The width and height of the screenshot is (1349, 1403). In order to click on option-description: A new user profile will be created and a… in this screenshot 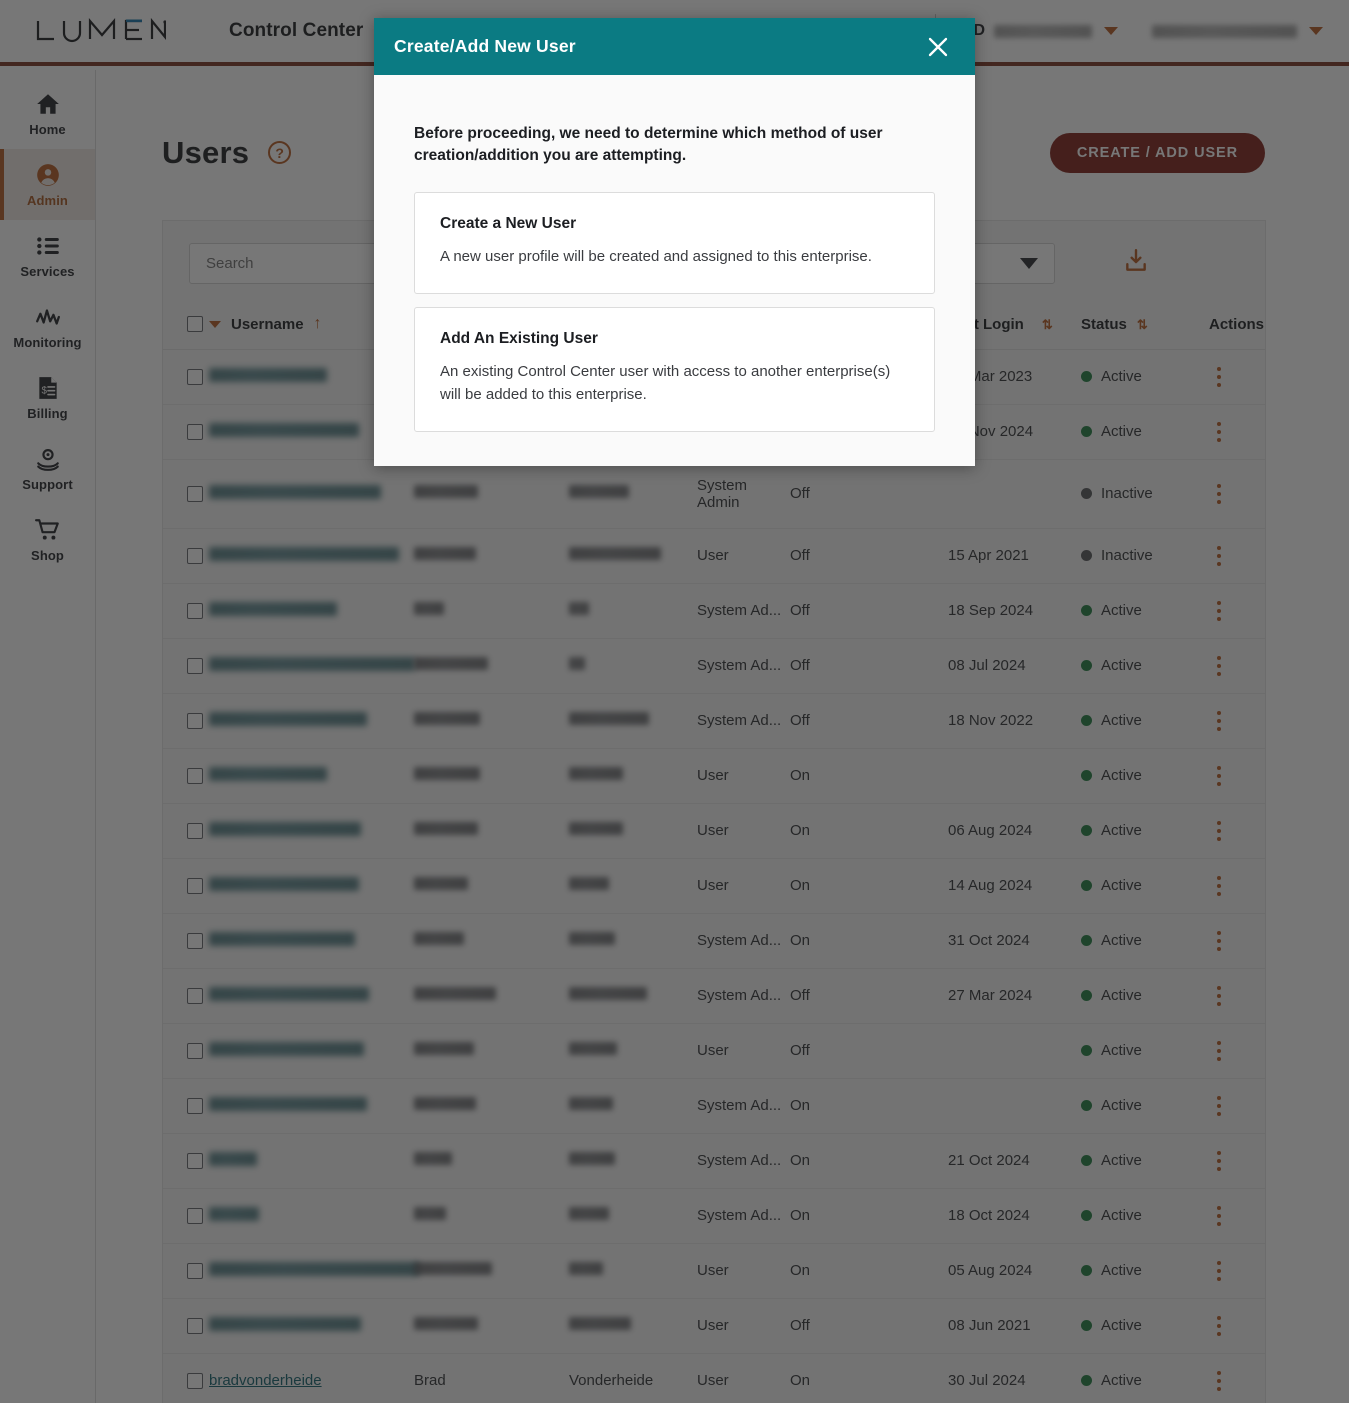, I will do `click(656, 256)`.